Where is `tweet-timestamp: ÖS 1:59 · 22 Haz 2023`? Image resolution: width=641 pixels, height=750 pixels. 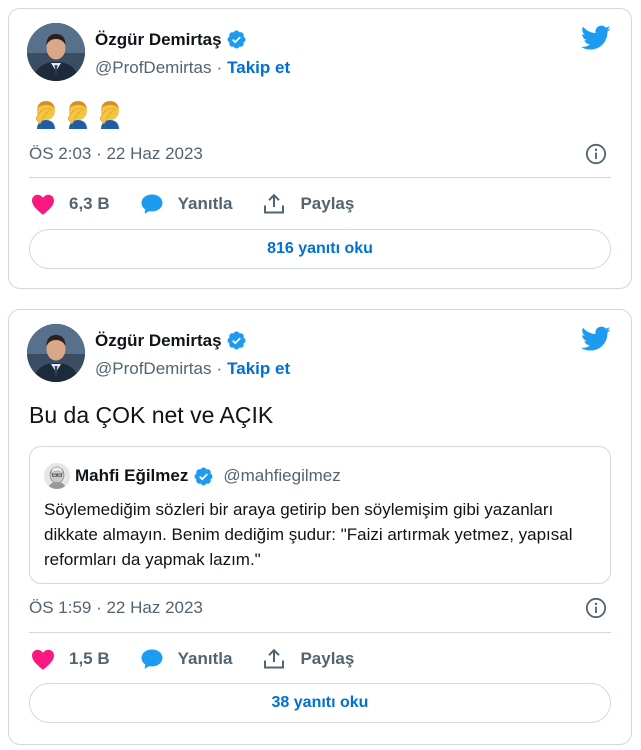
tweet-timestamp: ÖS 1:59 · 22 Haz 2023 is located at coordinates (116, 608).